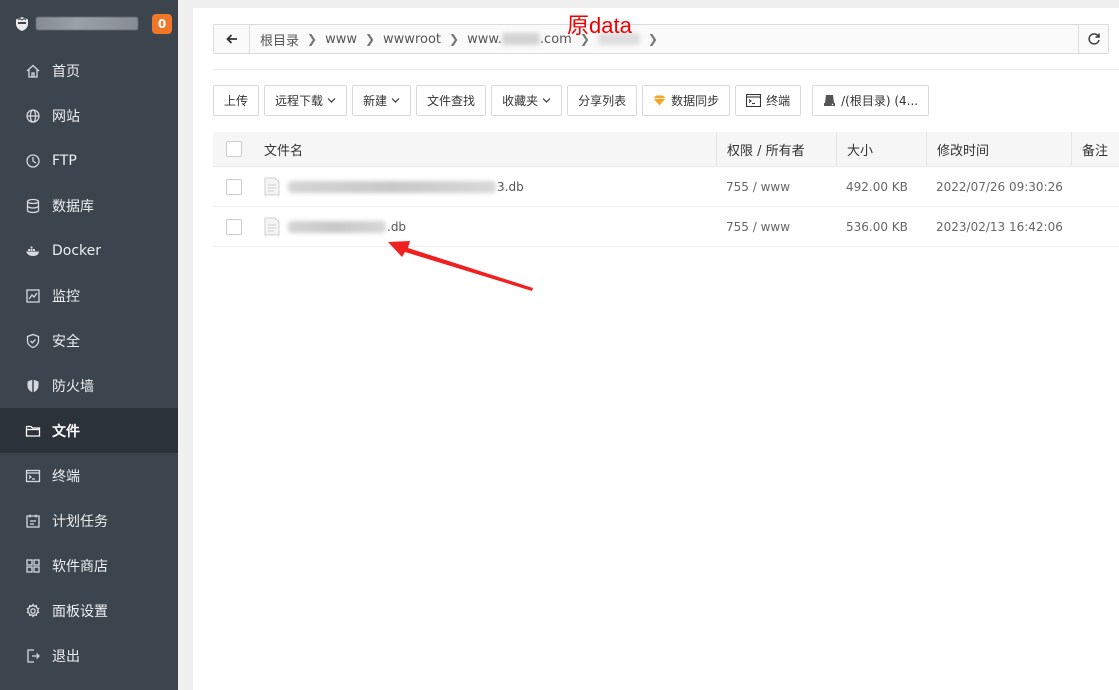  I want to click on header-mtime: 修改时间, so click(998, 149).